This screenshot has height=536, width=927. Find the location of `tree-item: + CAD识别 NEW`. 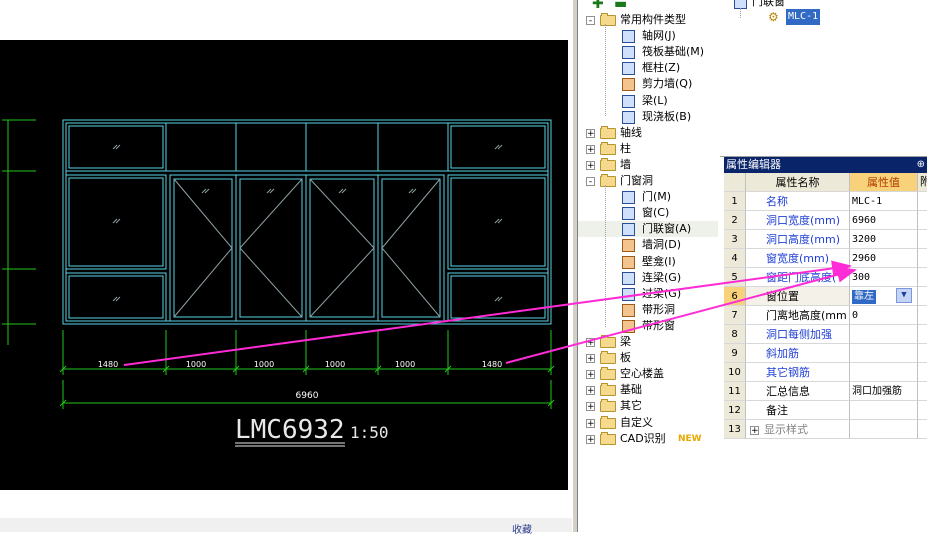

tree-item: + CAD识别 NEW is located at coordinates (648, 439).